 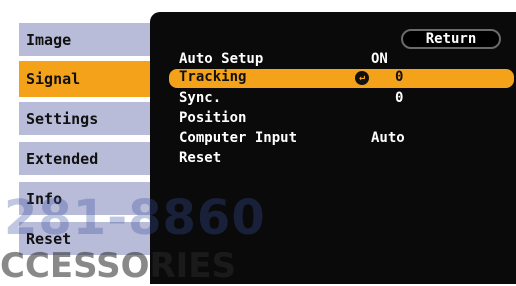 What do you see at coordinates (341, 98) in the screenshot?
I see `row-sync: Sync. 0` at bounding box center [341, 98].